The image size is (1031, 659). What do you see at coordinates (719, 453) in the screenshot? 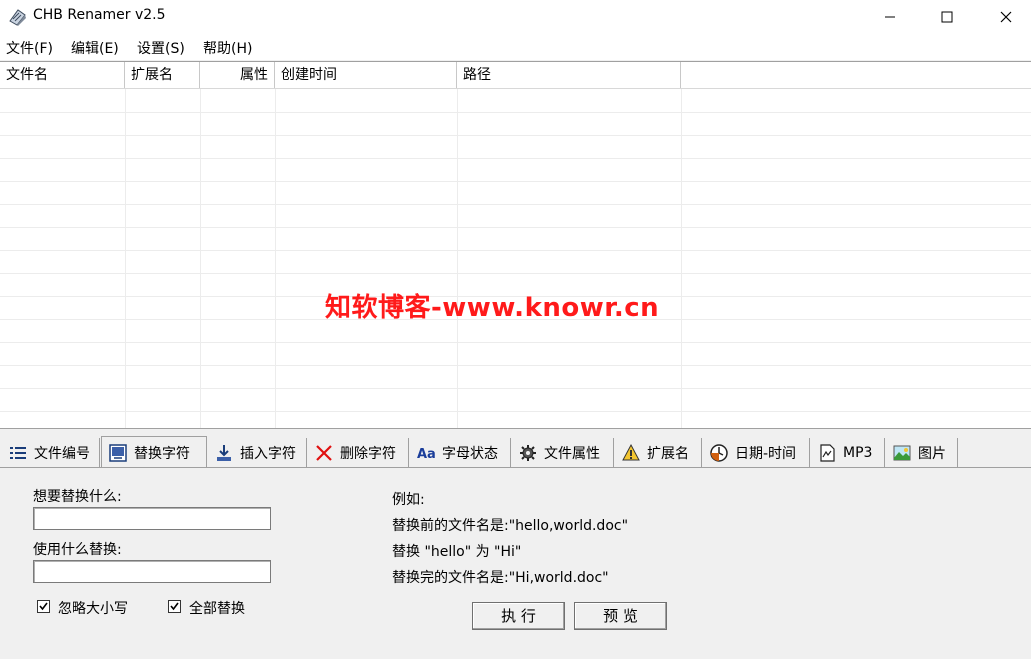
I see `clock-icon` at bounding box center [719, 453].